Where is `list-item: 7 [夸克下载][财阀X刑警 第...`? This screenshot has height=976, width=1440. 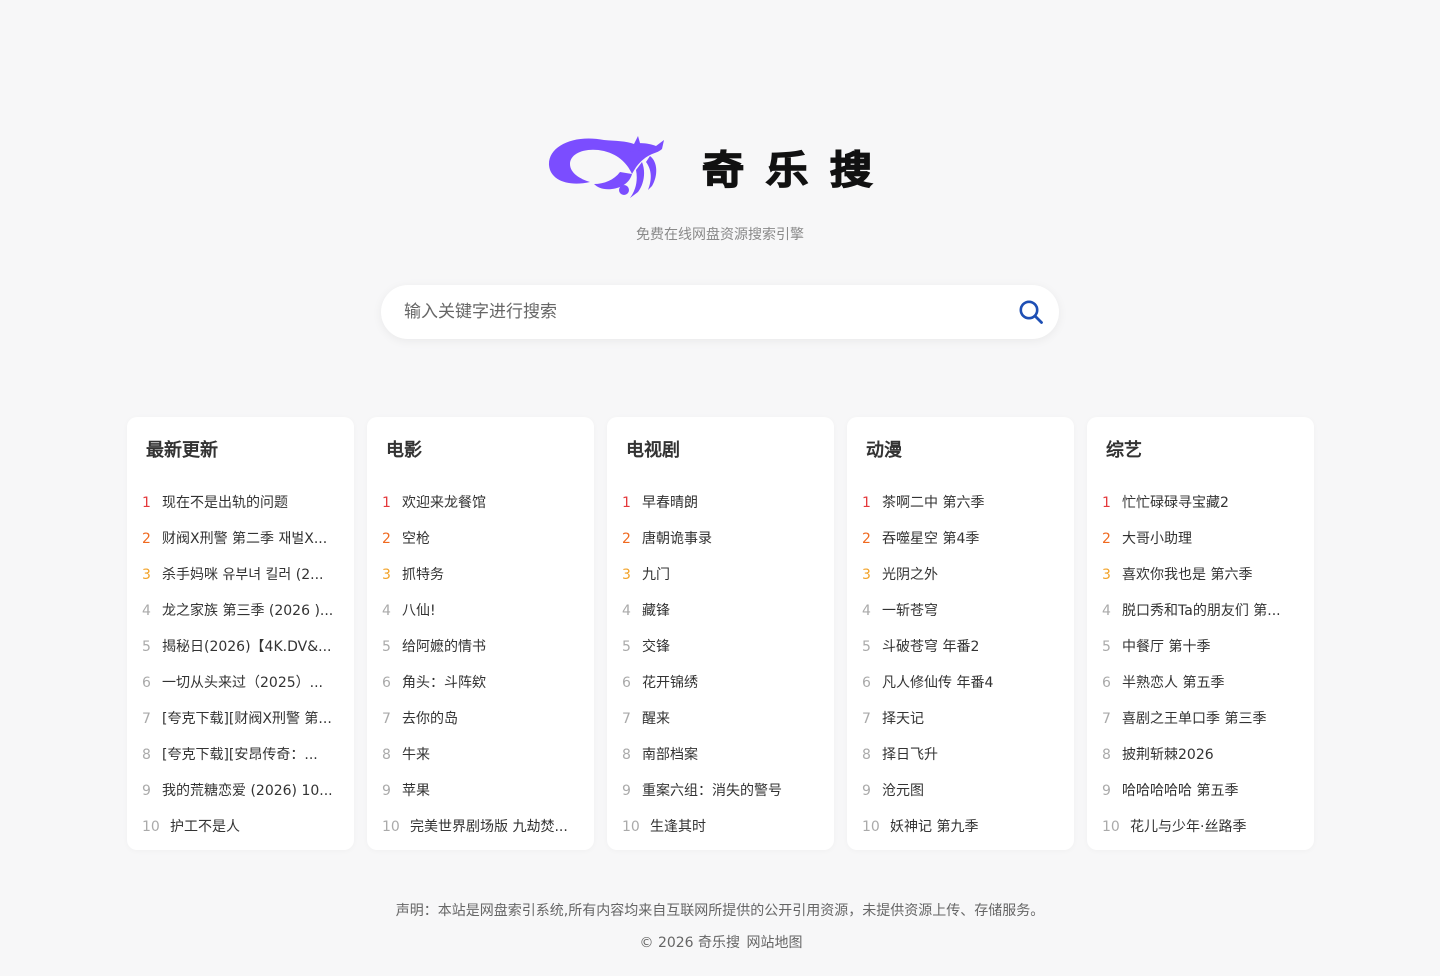 list-item: 7 [夸克下载][财阀X刑警 第... is located at coordinates (240, 719).